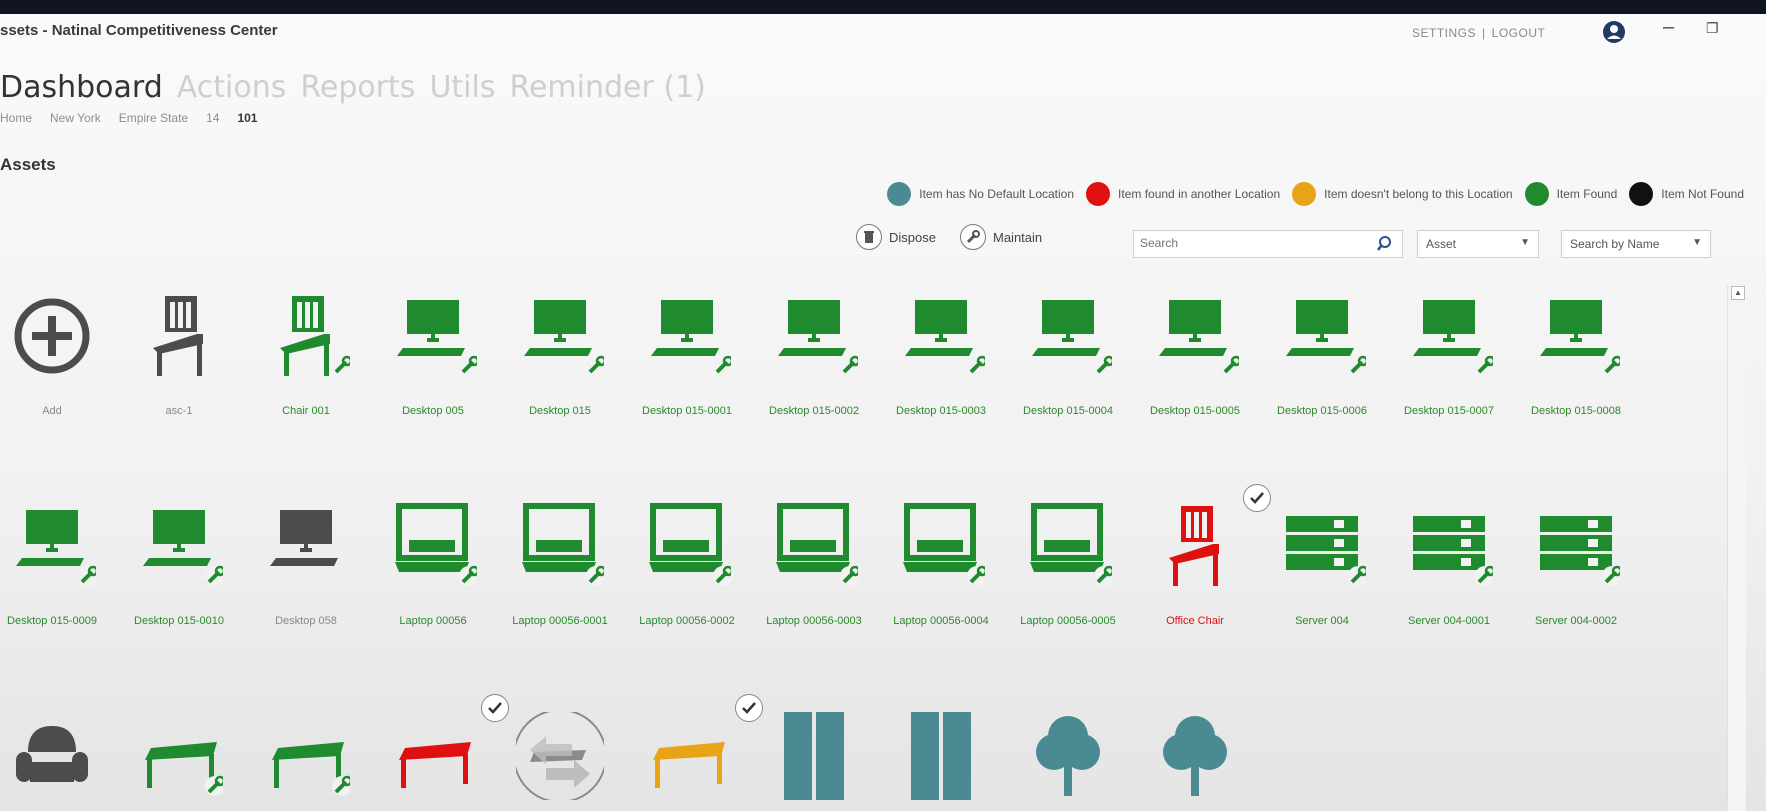 The width and height of the screenshot is (1766, 811). I want to click on asset-label: Laptop 00056-0001, so click(560, 621).